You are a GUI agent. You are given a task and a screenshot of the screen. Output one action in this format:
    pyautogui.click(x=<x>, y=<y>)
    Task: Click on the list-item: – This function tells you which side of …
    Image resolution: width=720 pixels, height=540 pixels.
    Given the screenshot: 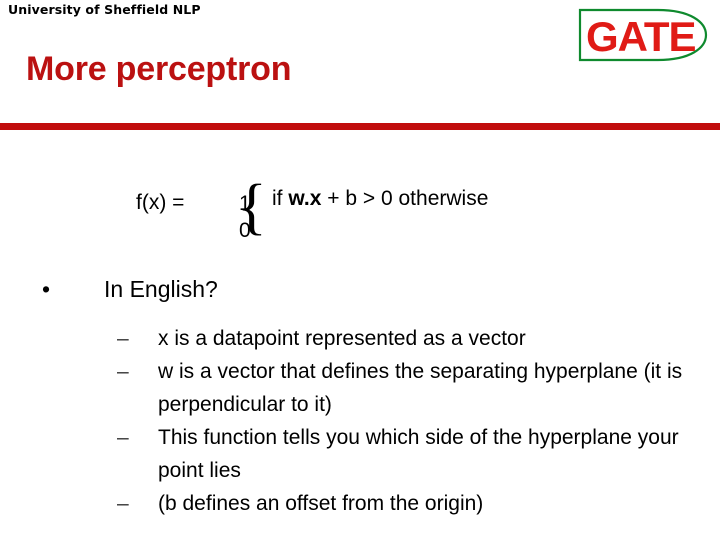 What is the action you would take?
    pyautogui.click(x=412, y=454)
    